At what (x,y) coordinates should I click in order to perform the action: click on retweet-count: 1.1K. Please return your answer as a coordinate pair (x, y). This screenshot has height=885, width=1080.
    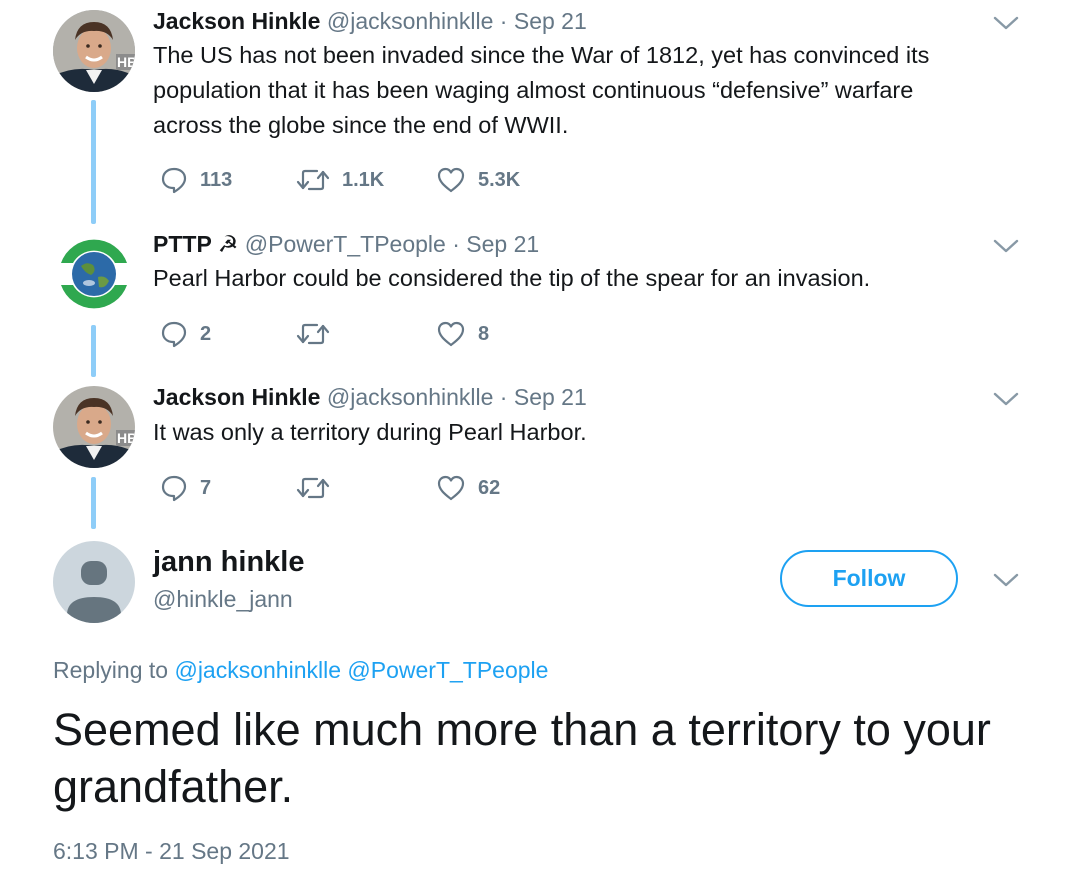
    Looking at the image, I should click on (363, 180).